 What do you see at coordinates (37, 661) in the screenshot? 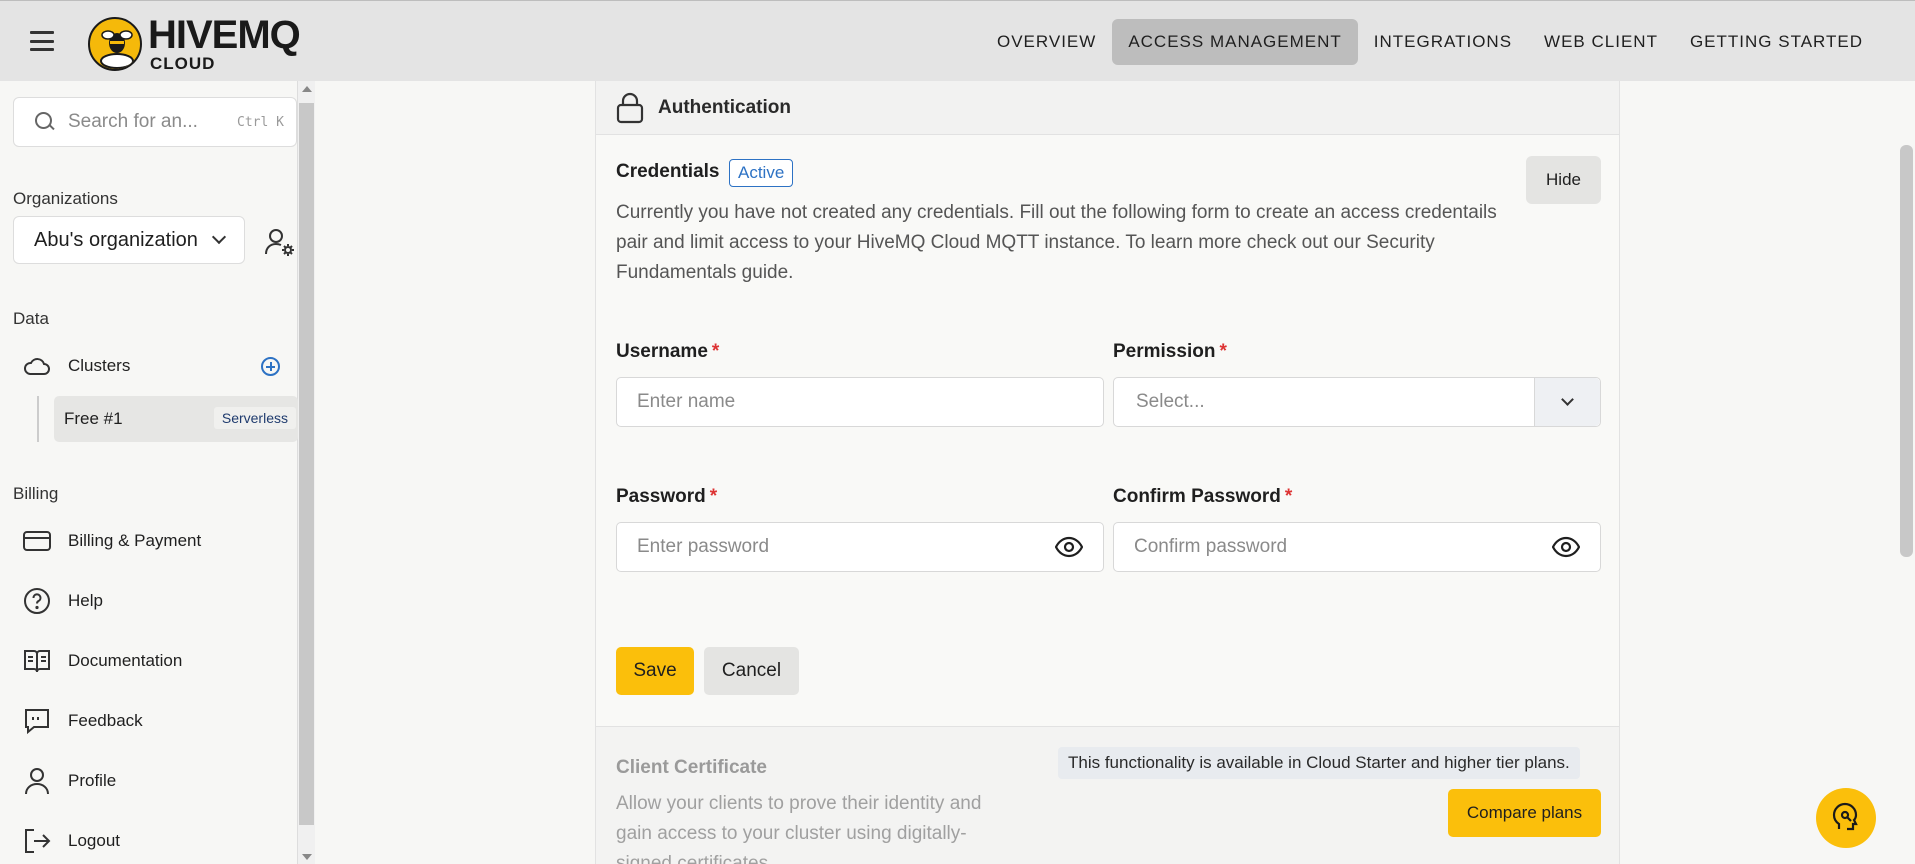
I see `book-icon` at bounding box center [37, 661].